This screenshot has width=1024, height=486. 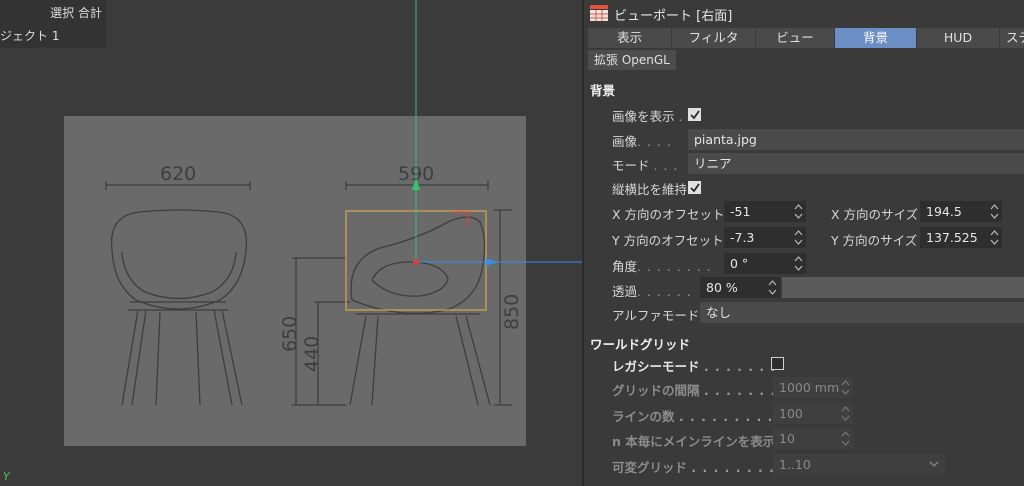 I want to click on section-background-heading: 背景, so click(x=603, y=90).